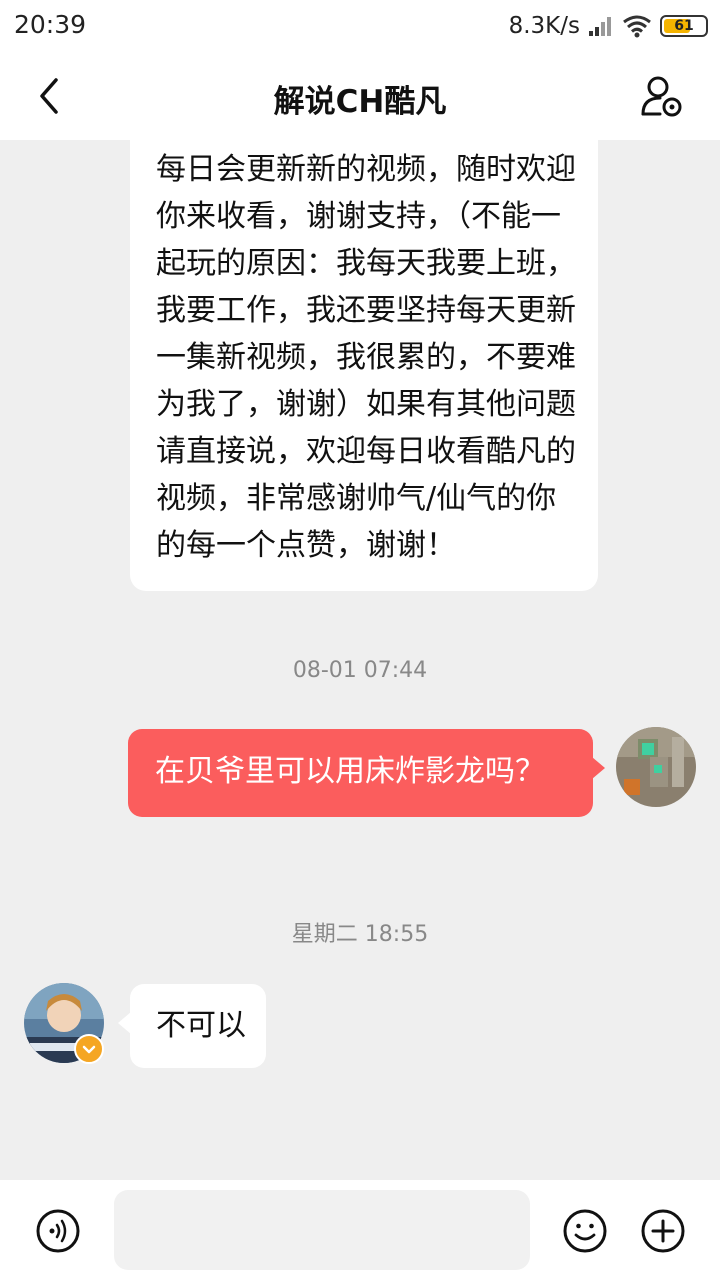 This screenshot has height=1280, width=720. Describe the element at coordinates (360, 670) in the screenshot. I see `message-timestamp: 08-01 07:44` at that location.